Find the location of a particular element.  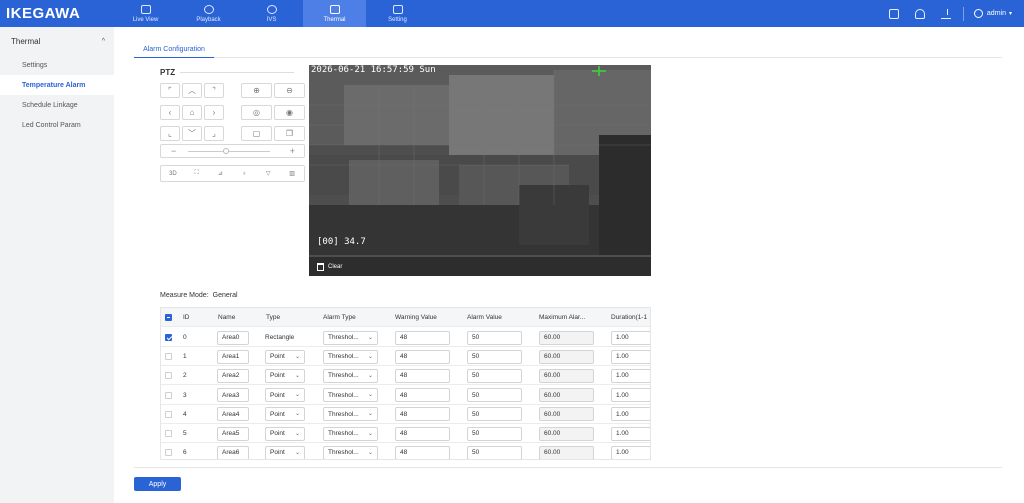

ptz-down-right-button: ⌟ is located at coordinates (214, 133).